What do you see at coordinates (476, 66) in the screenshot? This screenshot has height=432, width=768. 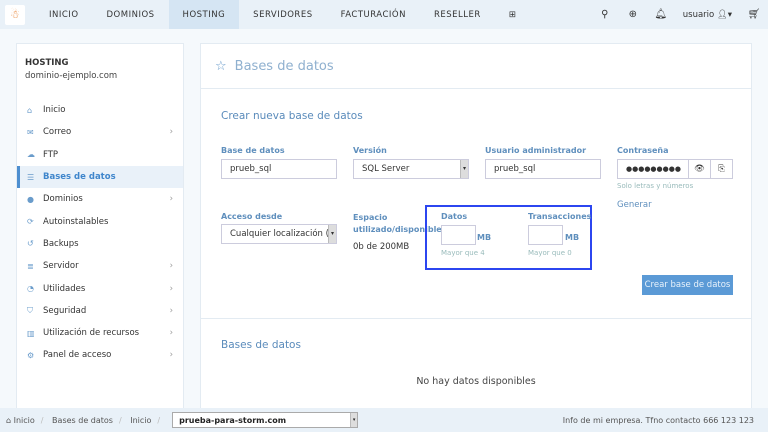 I see `page-header: ☆ Bases de datos` at bounding box center [476, 66].